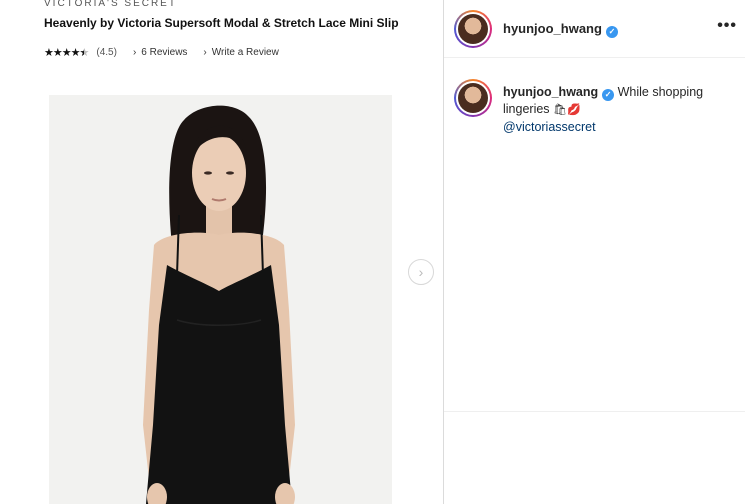 This screenshot has width=745, height=504. I want to click on header-username: hyunjoo_hwang ✓, so click(560, 29).